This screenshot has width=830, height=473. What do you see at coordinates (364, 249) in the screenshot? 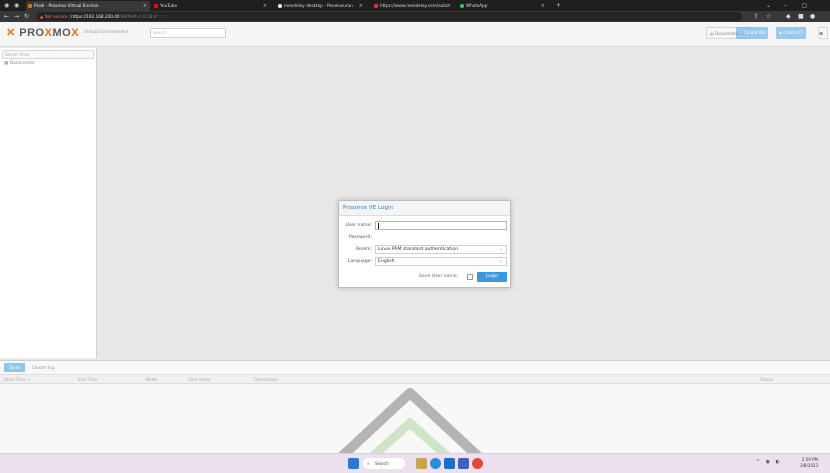
I see `realm-label: Realm:` at bounding box center [364, 249].